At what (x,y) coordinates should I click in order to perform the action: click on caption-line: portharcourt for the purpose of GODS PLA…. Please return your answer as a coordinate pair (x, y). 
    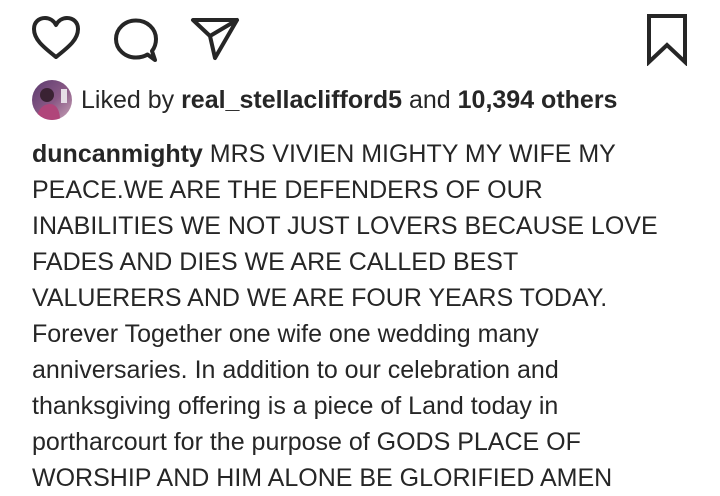
    Looking at the image, I should click on (306, 442).